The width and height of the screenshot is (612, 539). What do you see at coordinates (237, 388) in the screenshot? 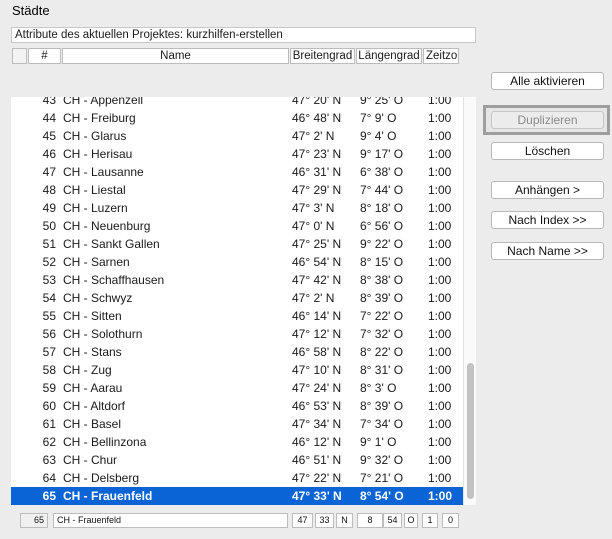
I see `table-row: 59 CH - Aarau 47° 24' N 8° 3' O 1:00` at bounding box center [237, 388].